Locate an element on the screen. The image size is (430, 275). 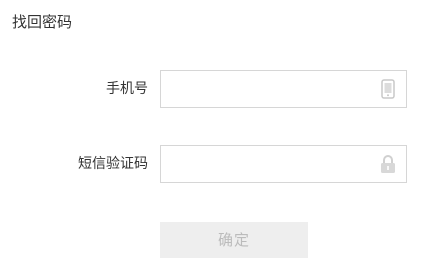
sms-code-label: 短信验证码 is located at coordinates (113, 164).